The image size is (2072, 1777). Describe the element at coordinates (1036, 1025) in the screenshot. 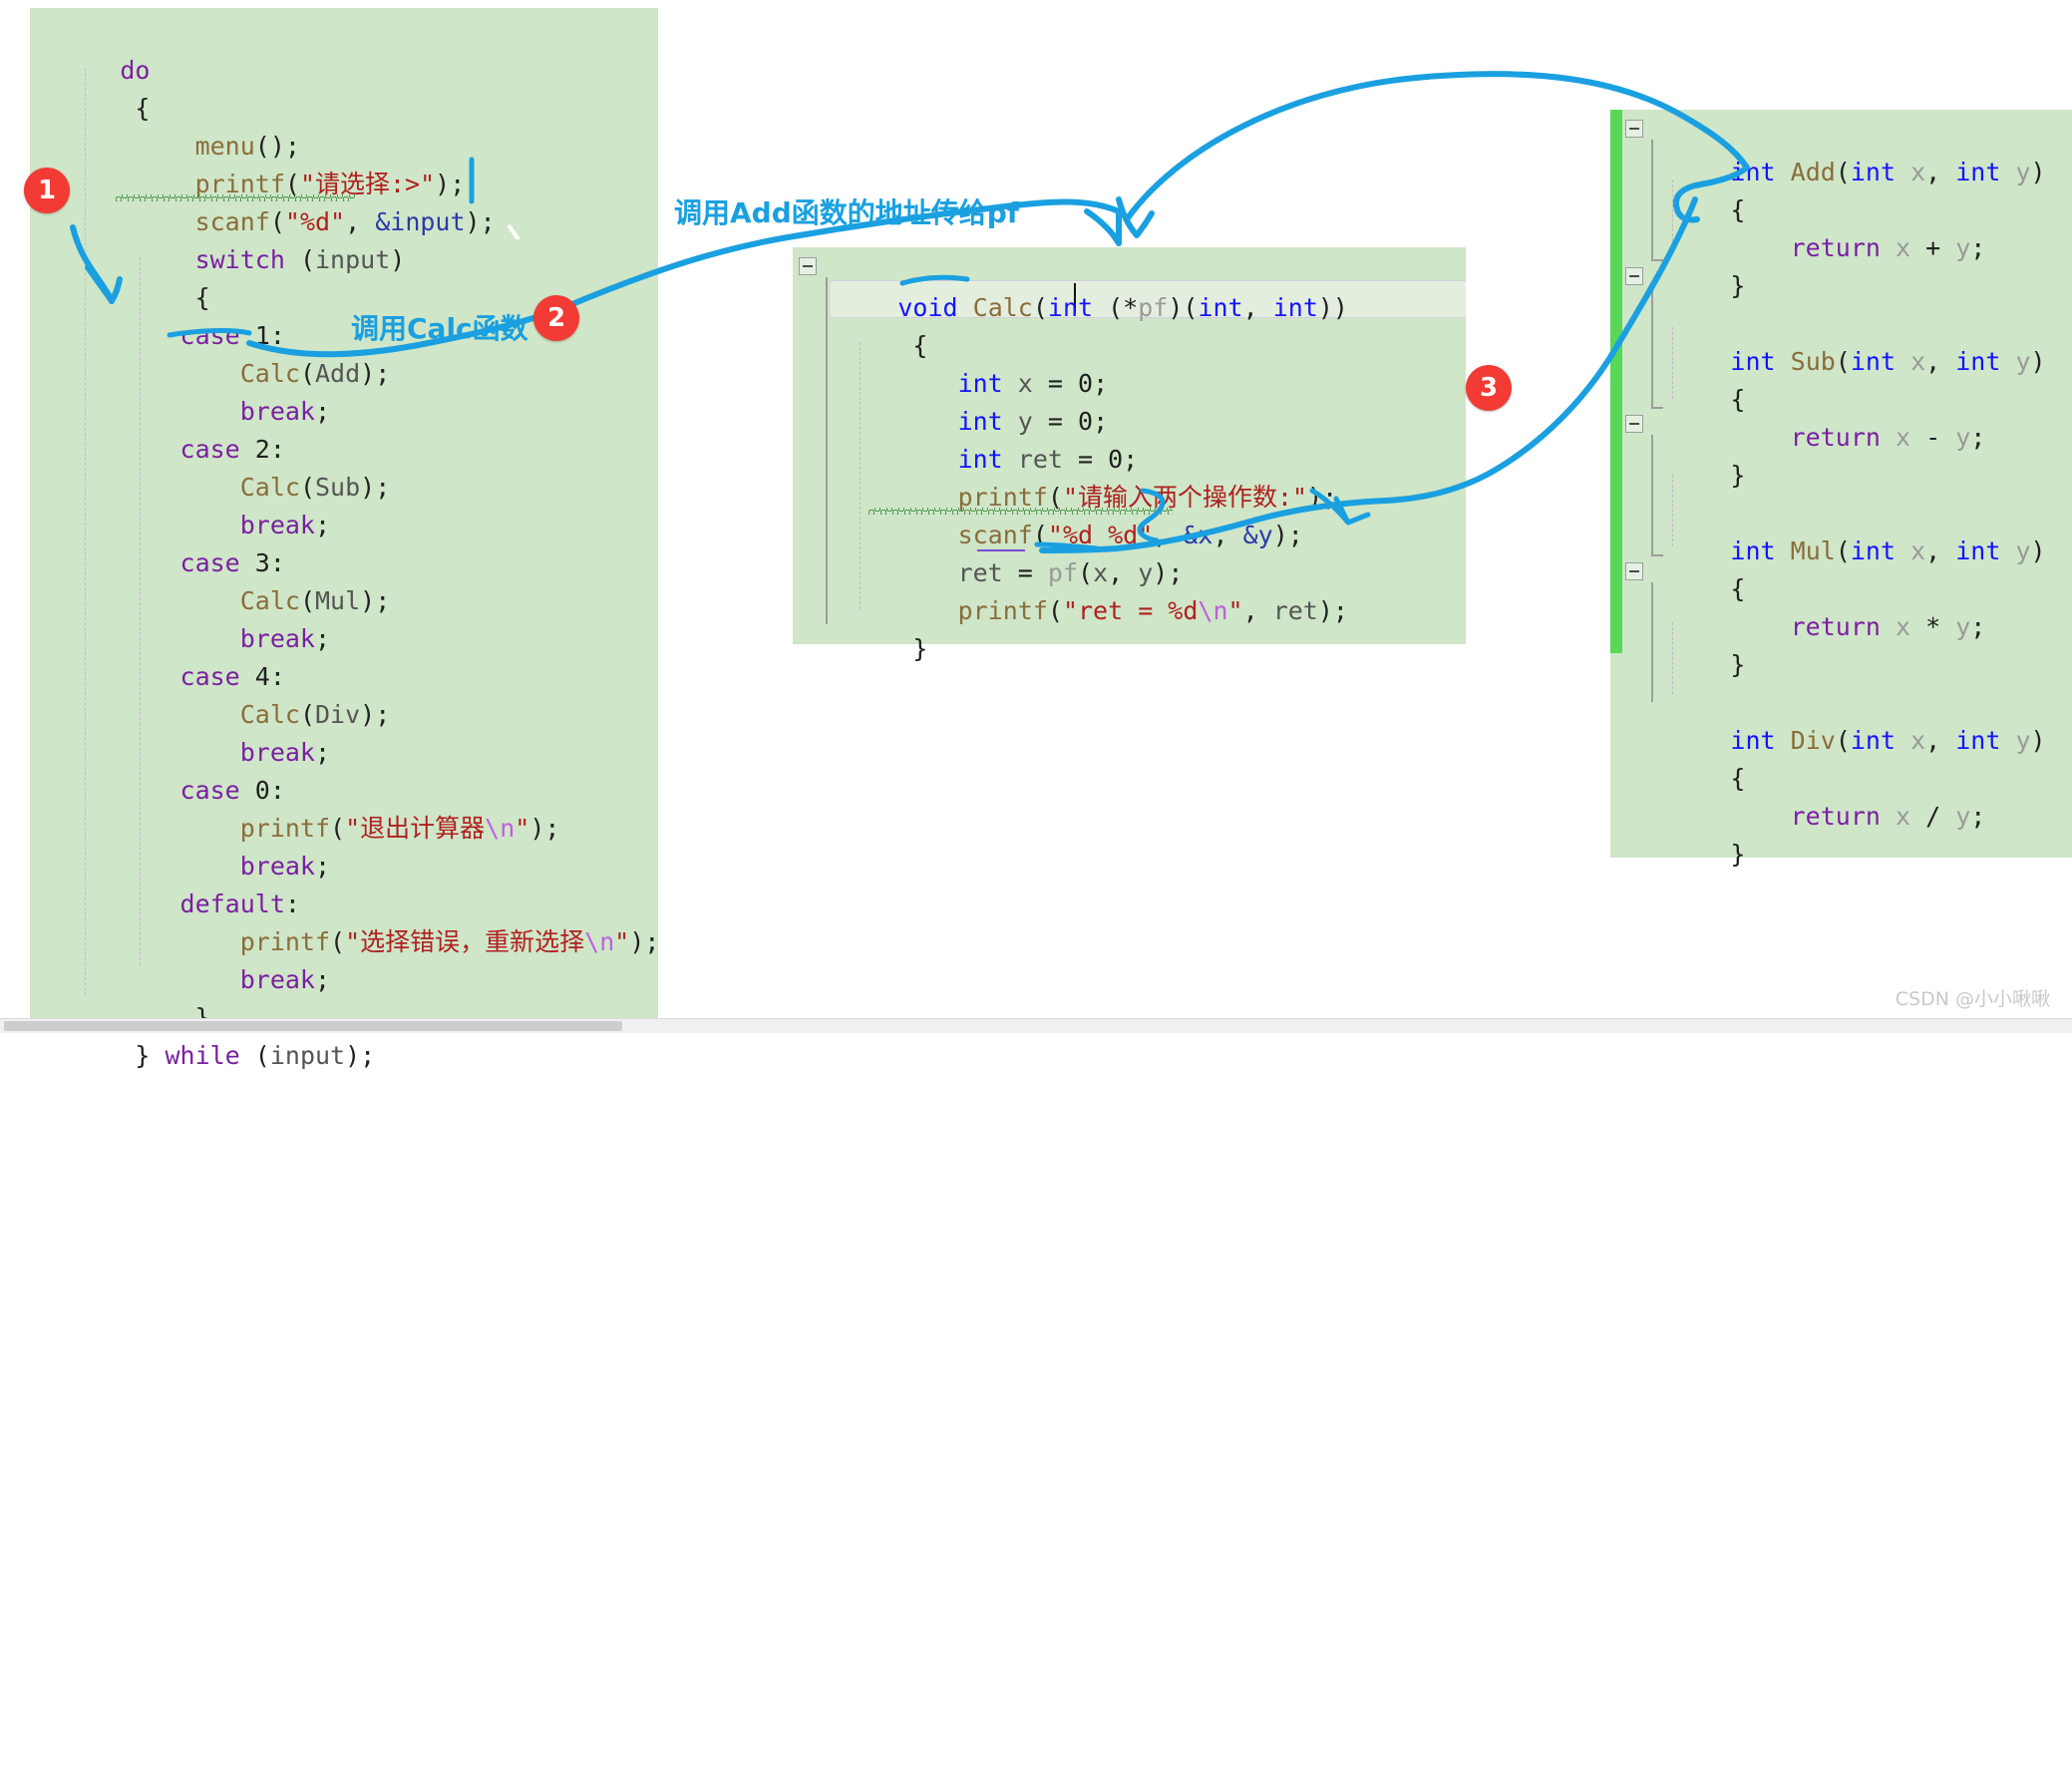

I see `horizontal-scrollbar` at that location.